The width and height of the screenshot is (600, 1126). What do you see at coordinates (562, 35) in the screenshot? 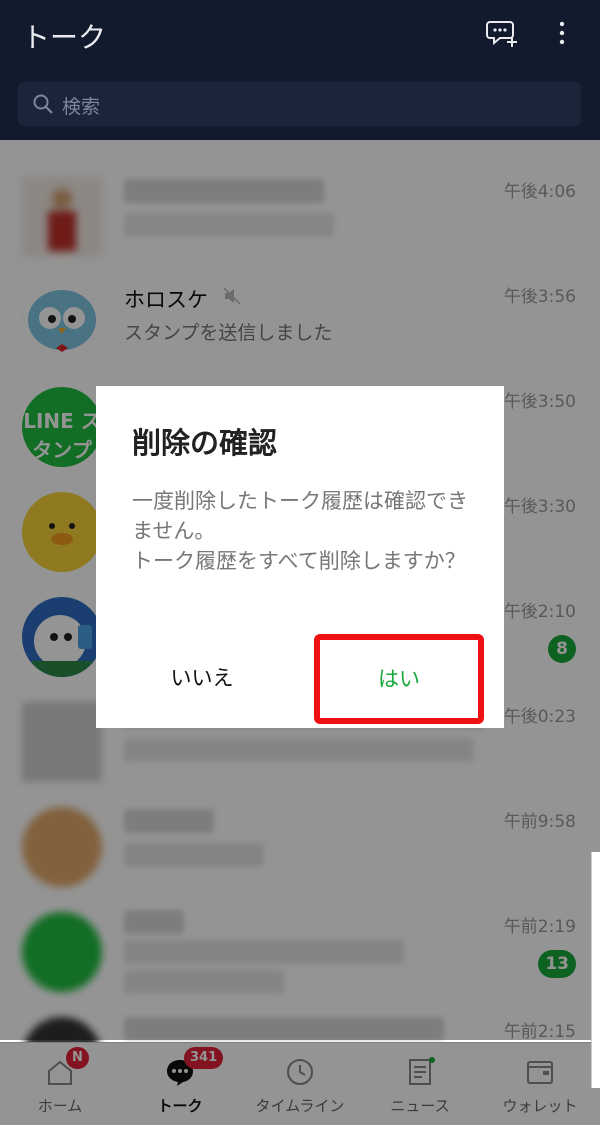
I see `more-icon` at bounding box center [562, 35].